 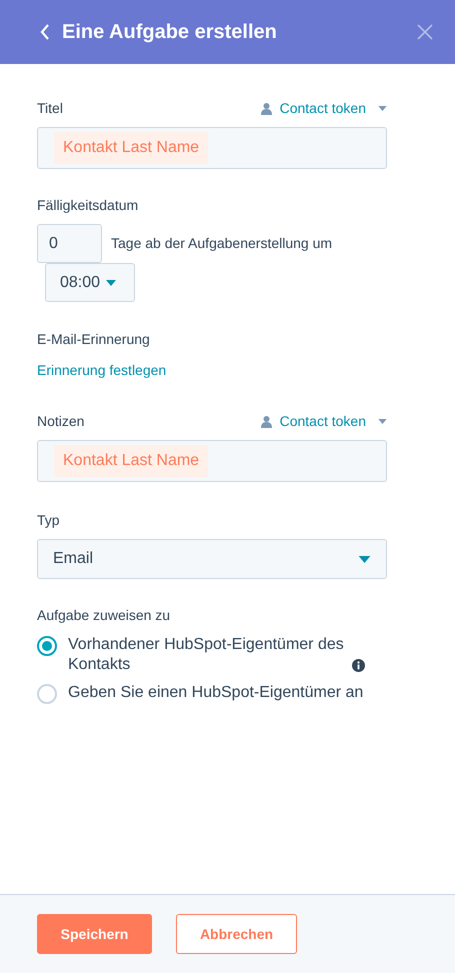 I want to click on field-label: Aufgabe zuweisen zu, so click(x=104, y=615).